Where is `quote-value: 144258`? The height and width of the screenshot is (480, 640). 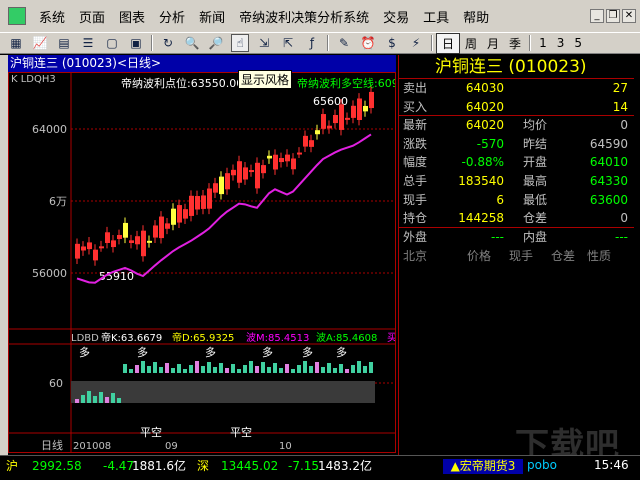 quote-value: 144258 is located at coordinates (481, 218).